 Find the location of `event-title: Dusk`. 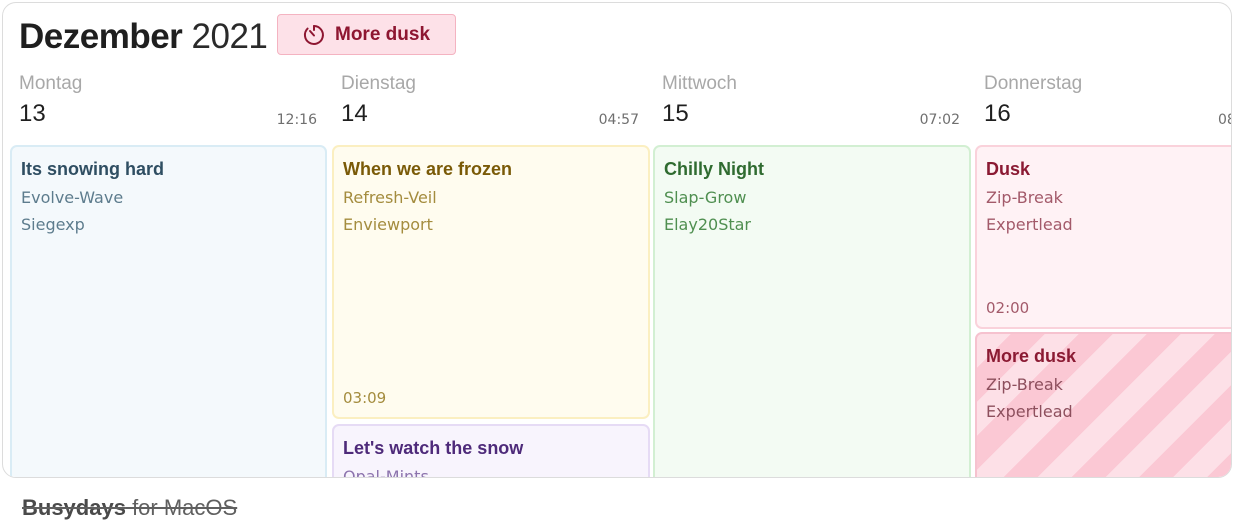

event-title: Dusk is located at coordinates (1008, 169).